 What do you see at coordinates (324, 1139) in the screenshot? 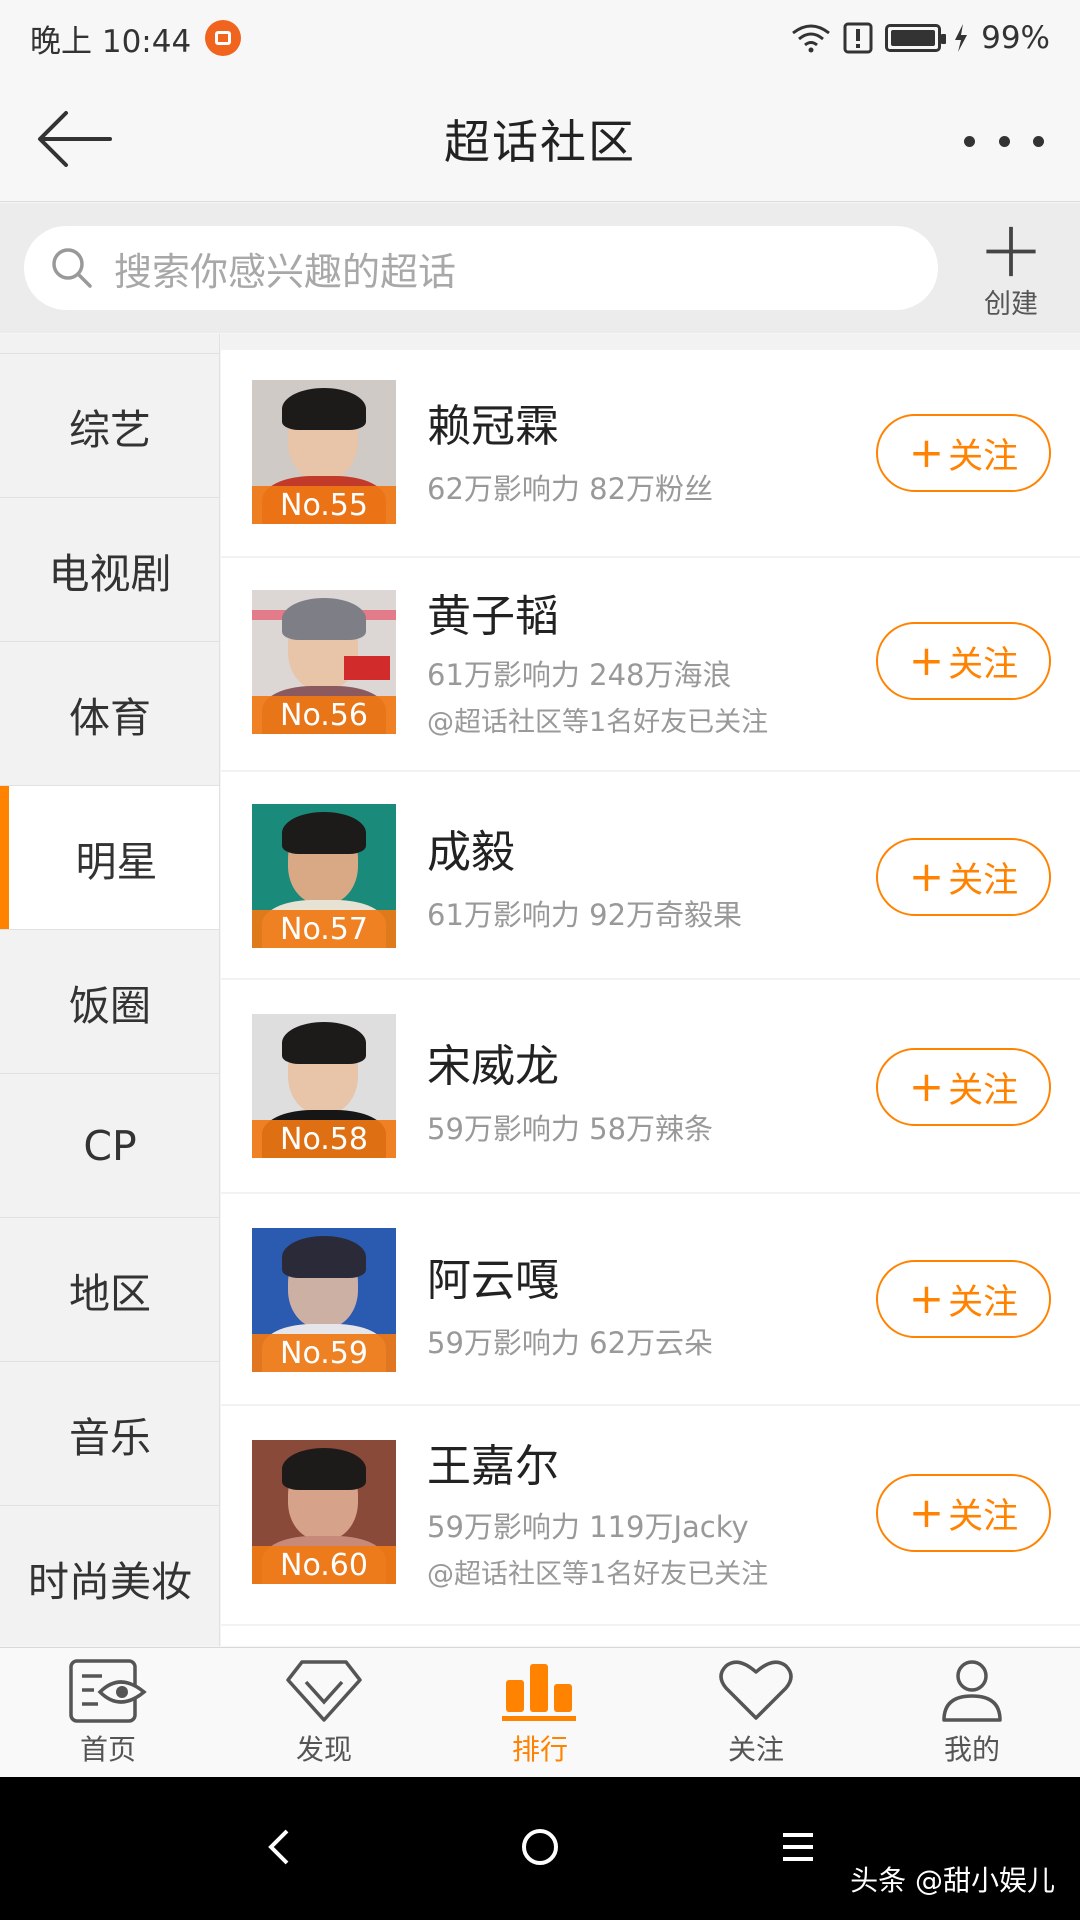
I see `rank-badge: No.58` at bounding box center [324, 1139].